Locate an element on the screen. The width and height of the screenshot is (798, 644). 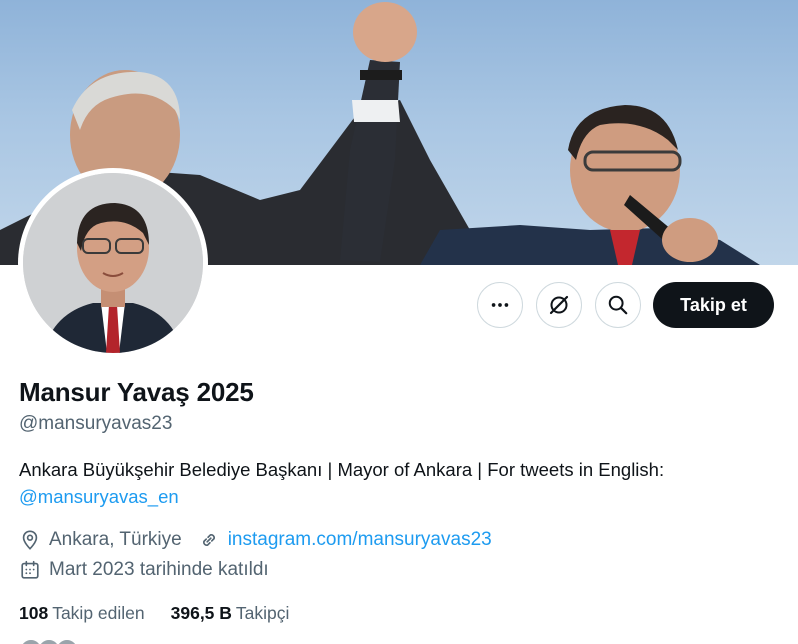
follow-button-label: Takip et is located at coordinates (713, 304).